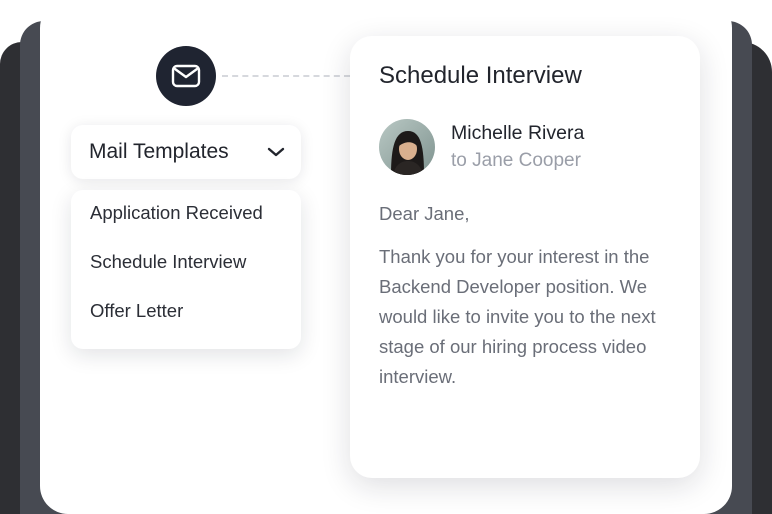  What do you see at coordinates (424, 214) in the screenshot?
I see `email-greeting: Dear Jane,` at bounding box center [424, 214].